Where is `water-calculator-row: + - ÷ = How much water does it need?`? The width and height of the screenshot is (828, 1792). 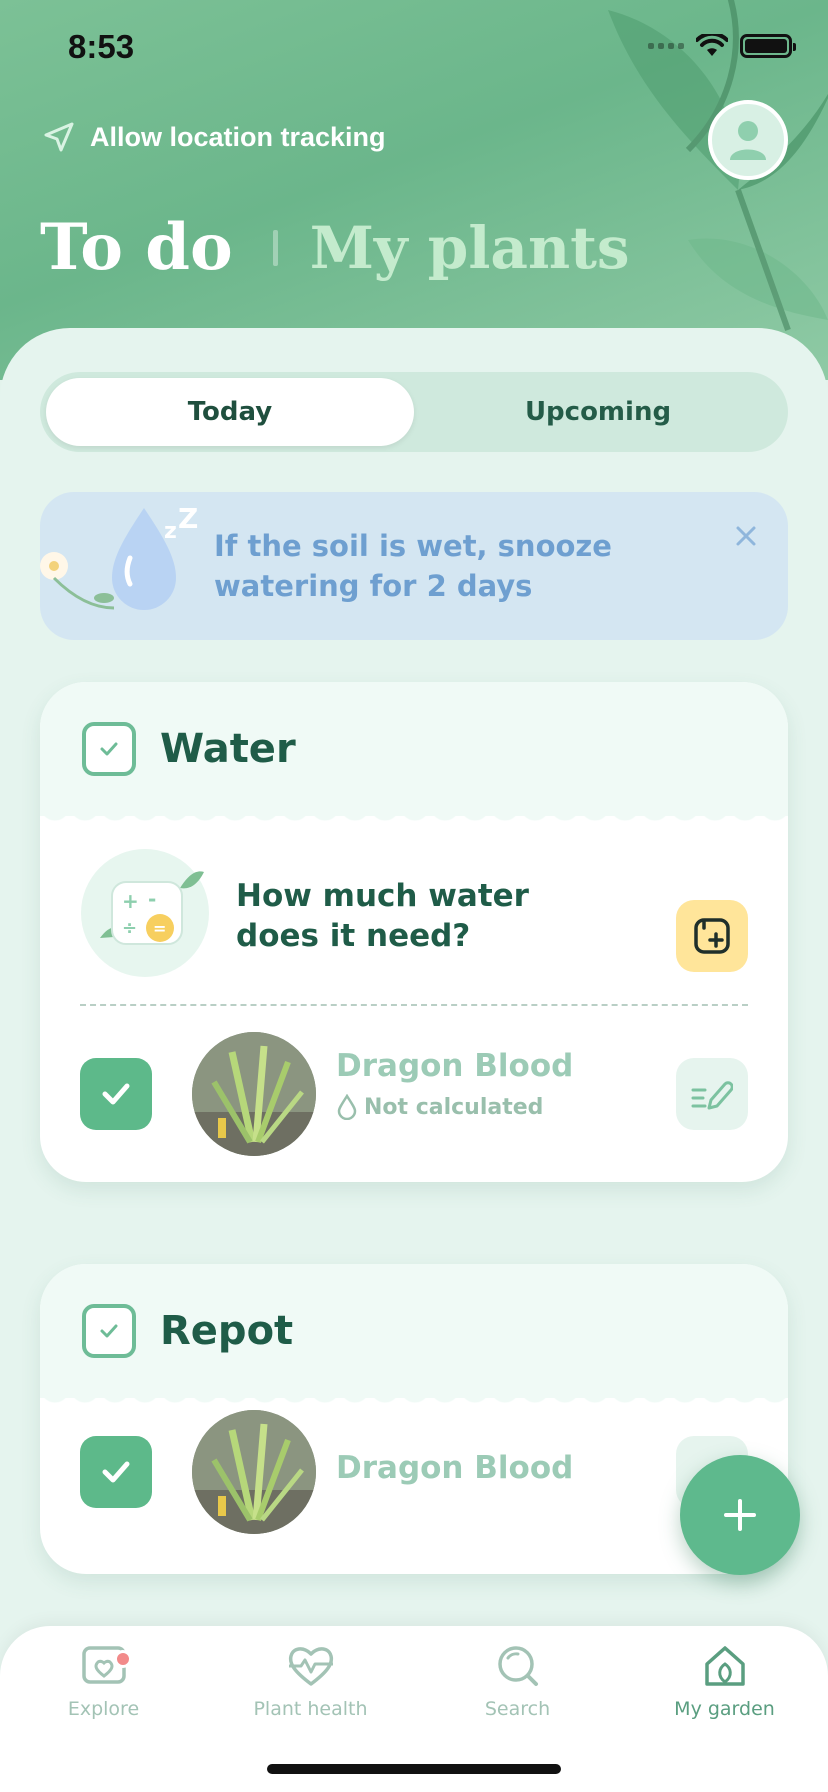
water-calculator-row: + - ÷ = How much water does it need? is located at coordinates (414, 911).